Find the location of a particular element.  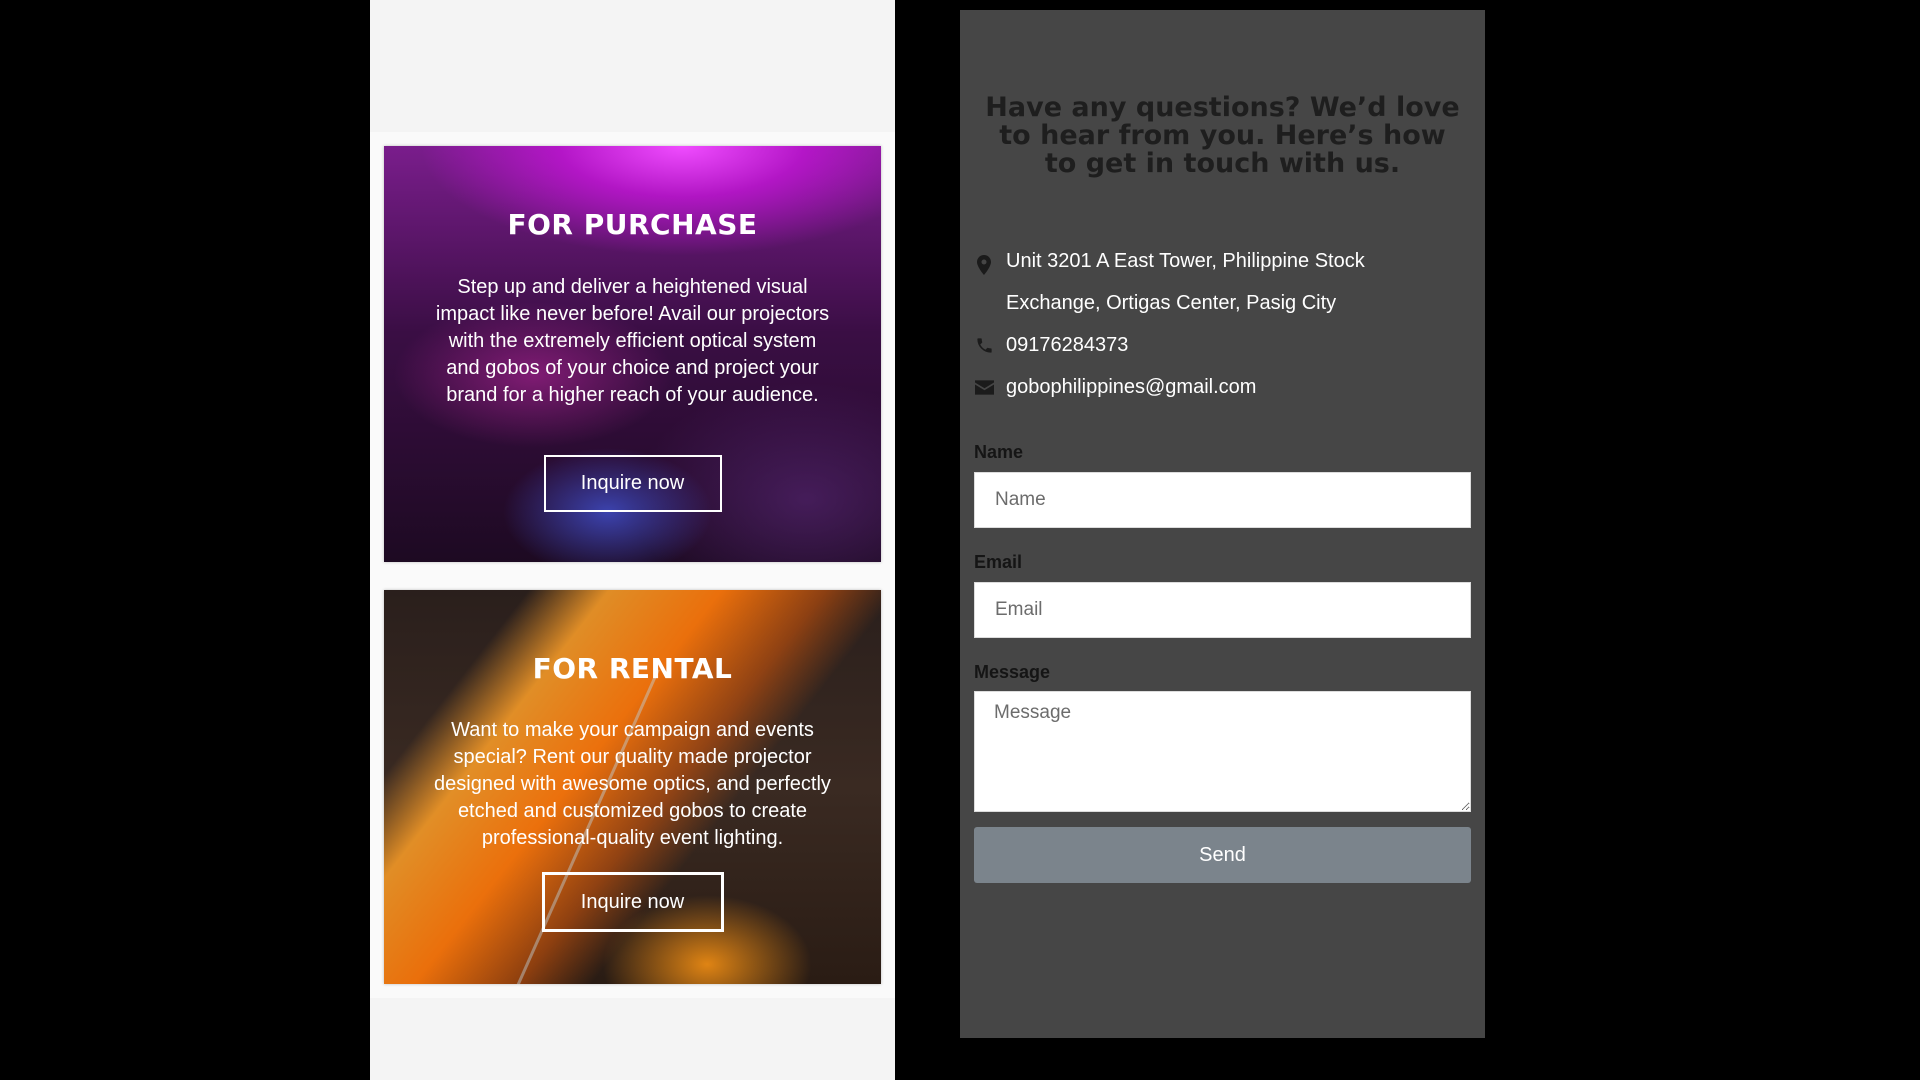

phone-number: 09176284373 is located at coordinates (1067, 345).